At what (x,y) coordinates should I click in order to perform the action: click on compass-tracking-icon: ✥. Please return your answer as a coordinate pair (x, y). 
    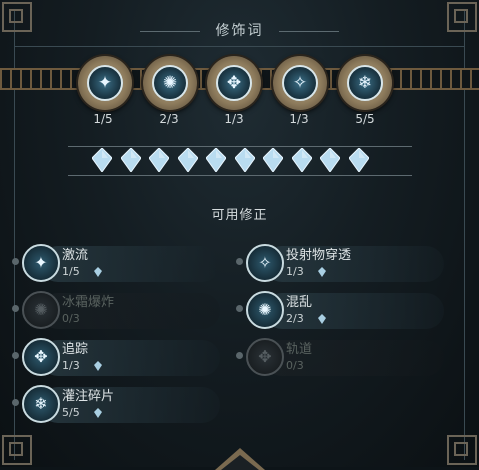
    Looking at the image, I should click on (234, 83).